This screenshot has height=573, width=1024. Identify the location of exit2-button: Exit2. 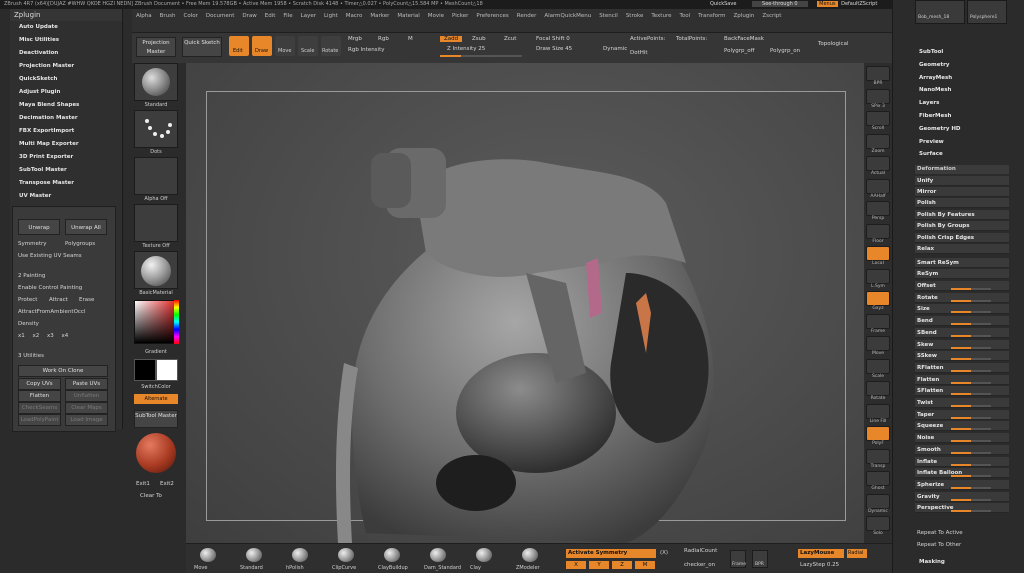
(167, 484).